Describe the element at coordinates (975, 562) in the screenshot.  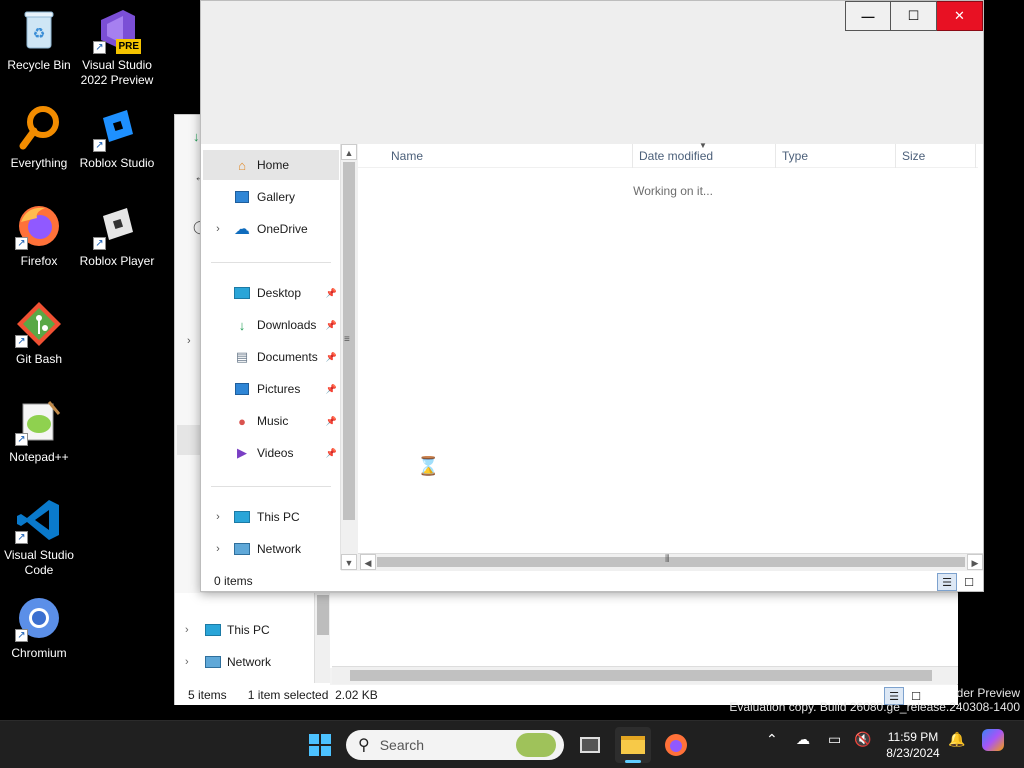
I see `scroll-right-button: ▶` at that location.